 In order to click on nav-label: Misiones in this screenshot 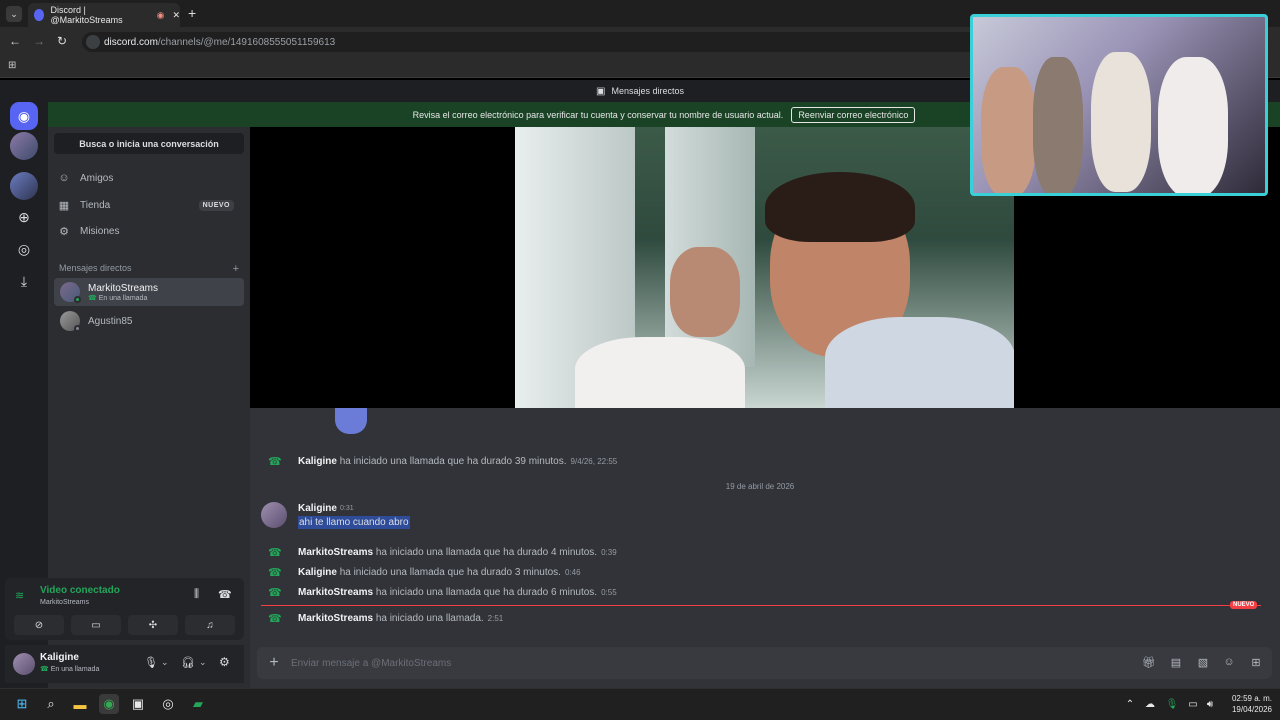, I will do `click(100, 231)`.